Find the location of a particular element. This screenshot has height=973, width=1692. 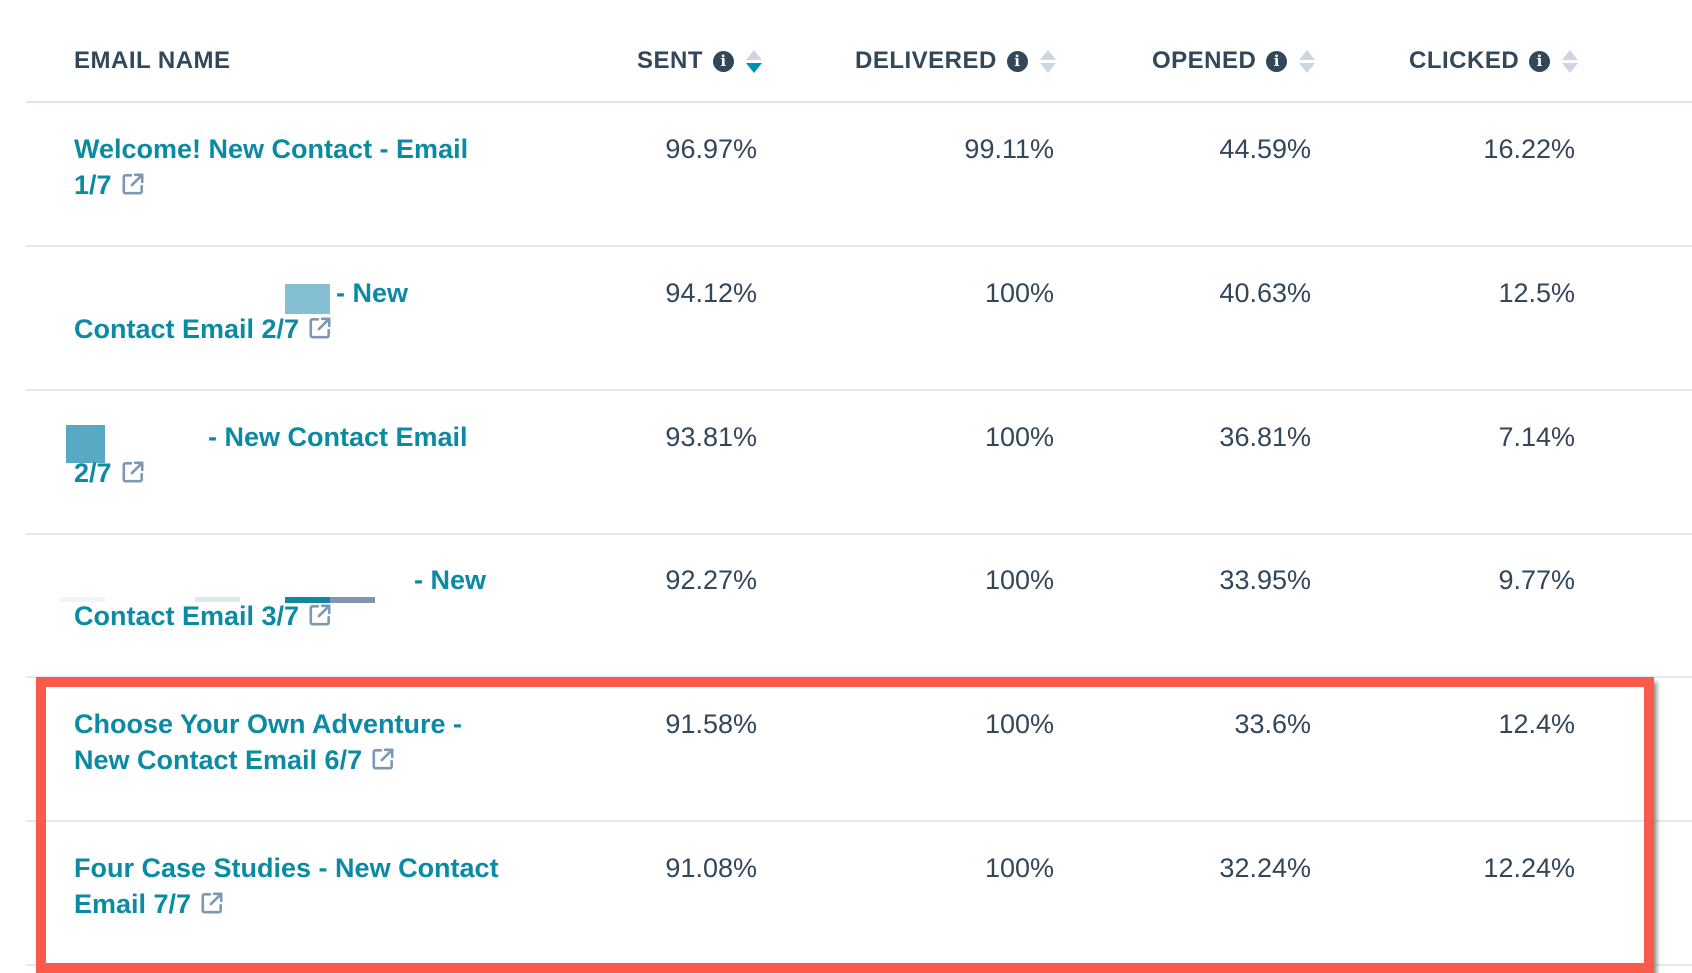

email-name-link: - New Contact Email 3/7 is located at coordinates (314, 599).